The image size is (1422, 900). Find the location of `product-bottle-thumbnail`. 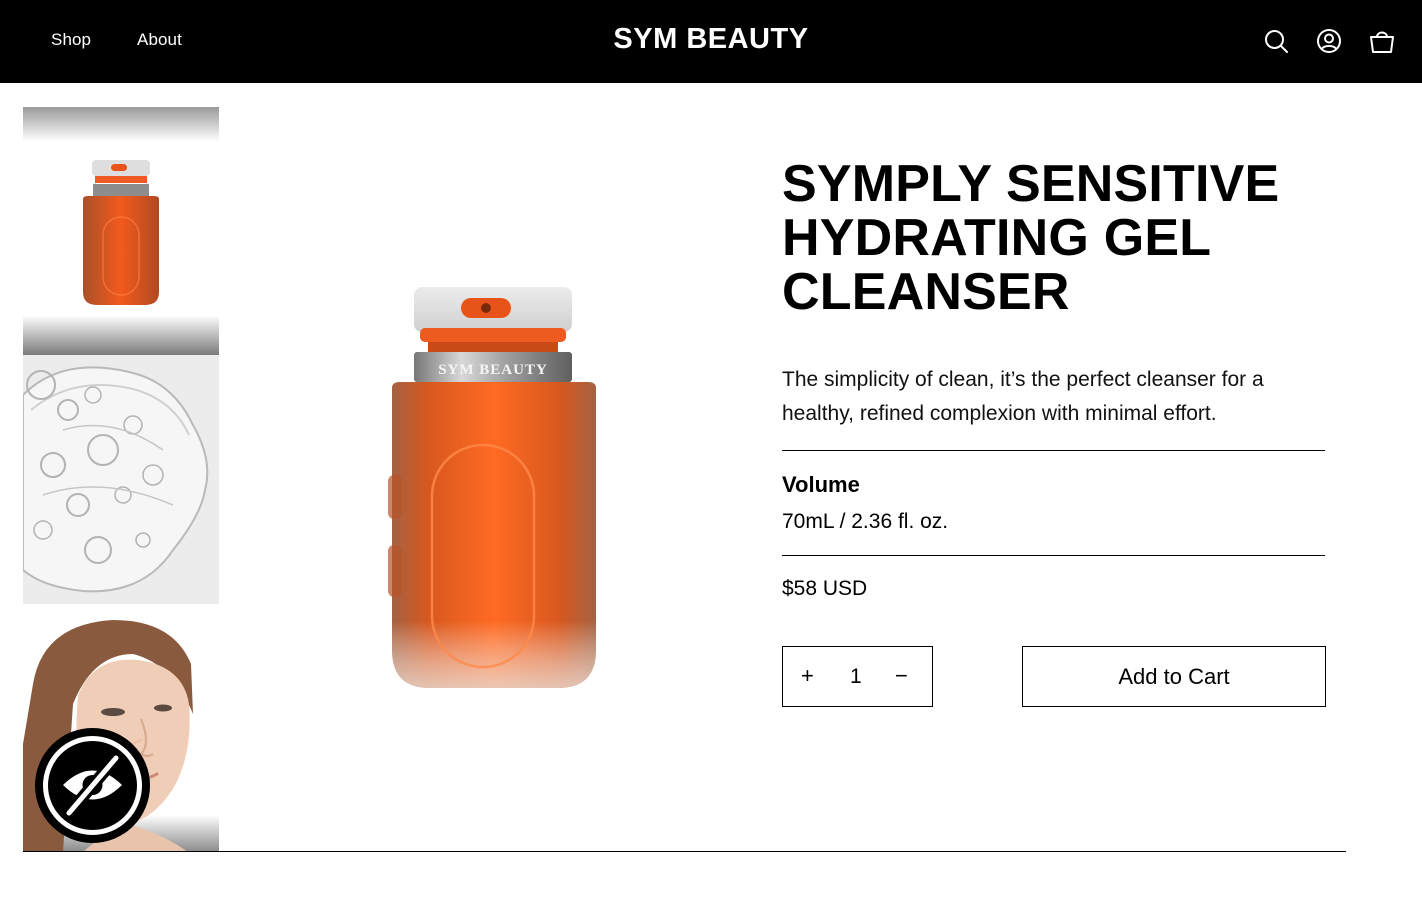

product-bottle-thumbnail is located at coordinates (121, 231).